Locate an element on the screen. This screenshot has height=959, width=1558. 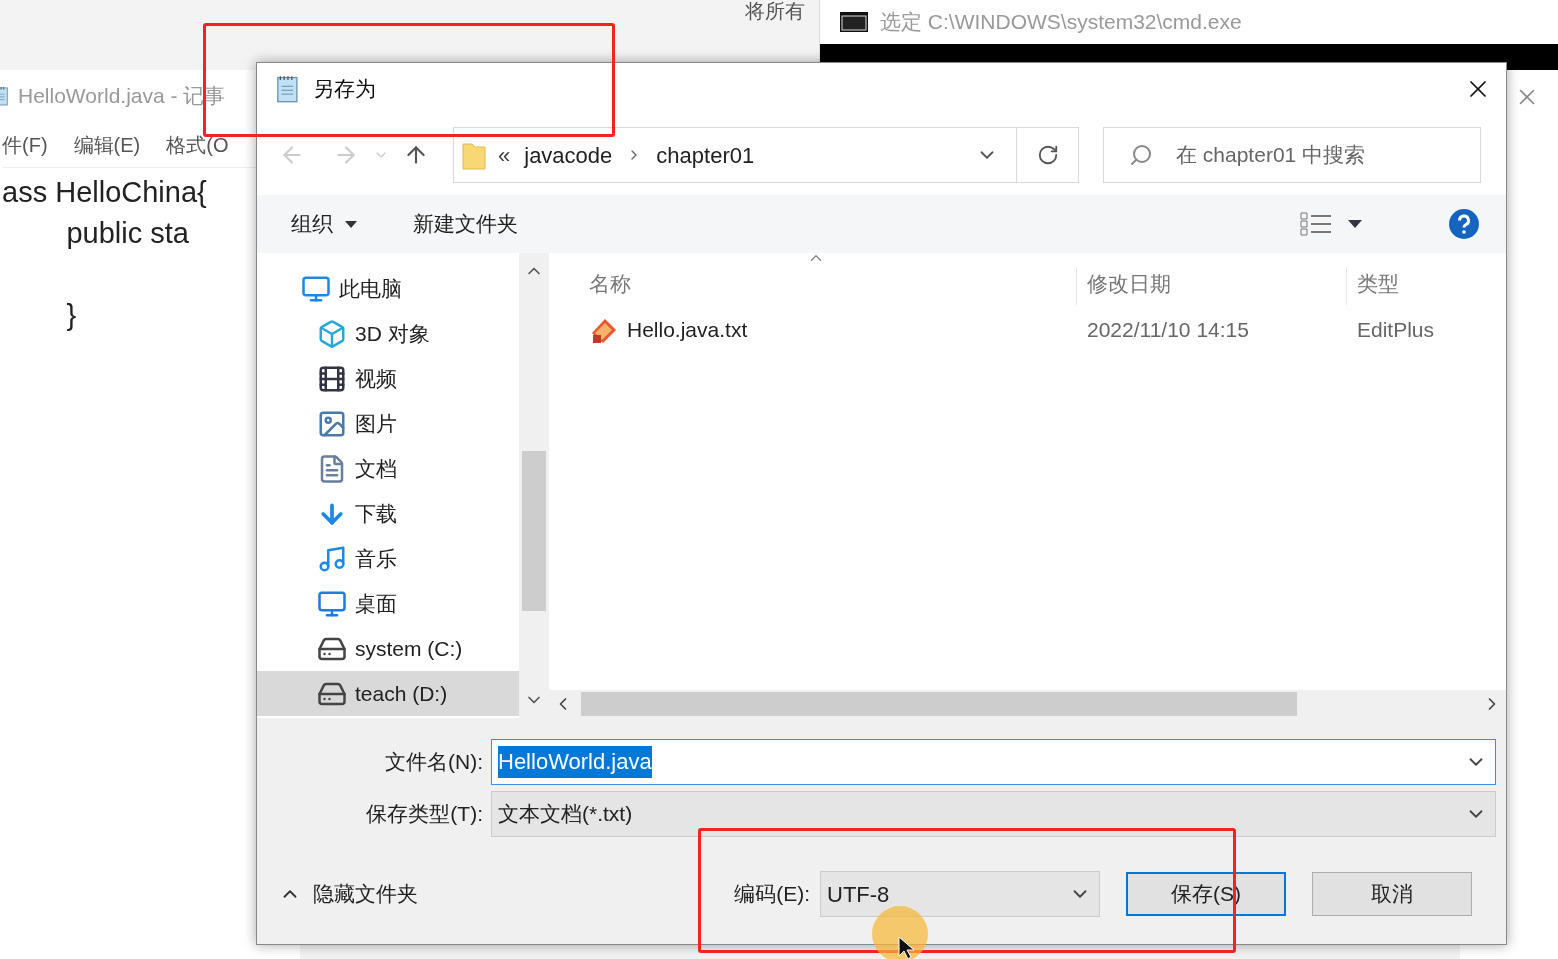
address-bar: « javacode chapter01 is located at coordinates (766, 155).